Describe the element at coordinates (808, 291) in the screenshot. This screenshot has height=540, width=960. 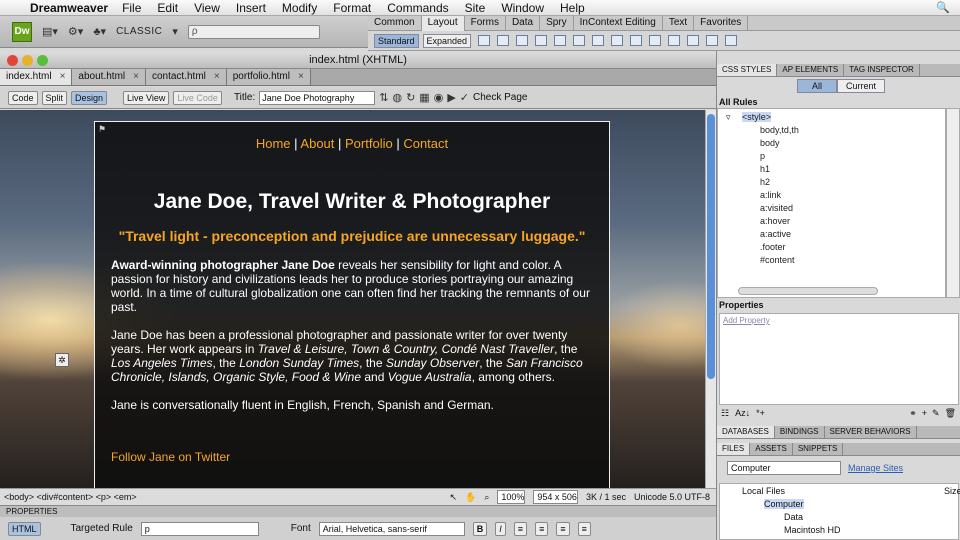
I see `horizontal-scrollbar` at that location.